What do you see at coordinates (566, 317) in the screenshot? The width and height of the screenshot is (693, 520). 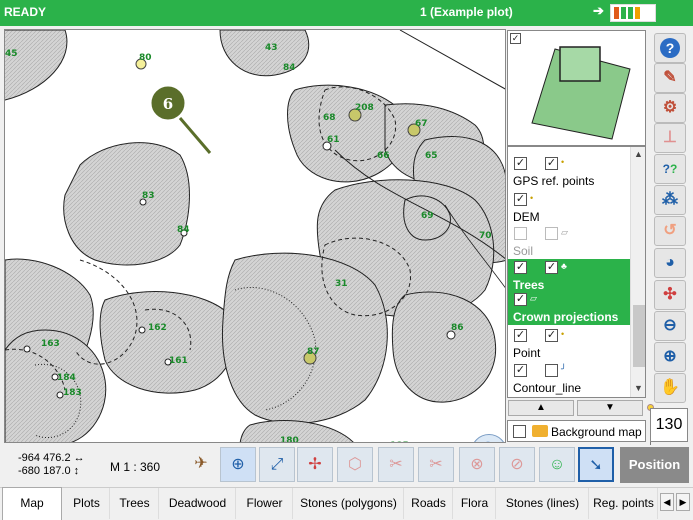 I see `layer-name: Crown projections` at bounding box center [566, 317].